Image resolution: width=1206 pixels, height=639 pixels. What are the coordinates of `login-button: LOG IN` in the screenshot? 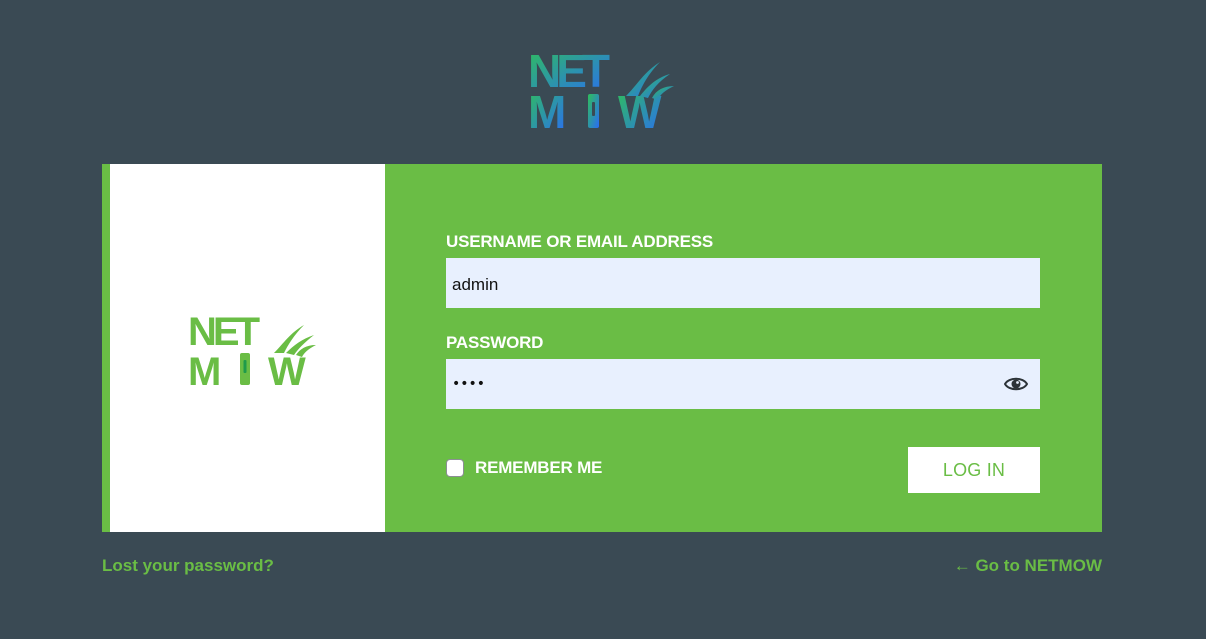 It's located at (974, 470).